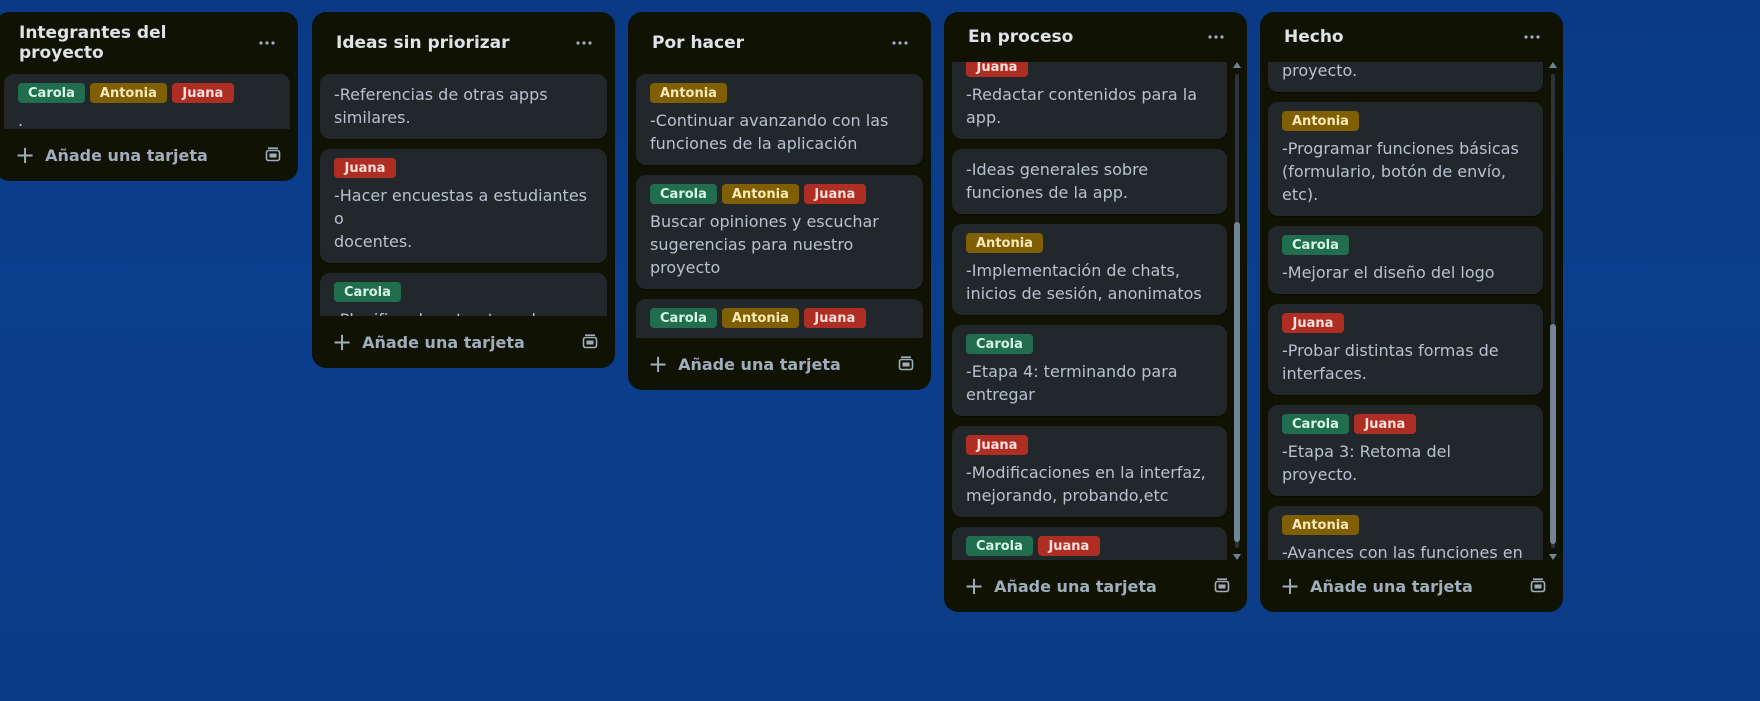 This screenshot has width=1760, height=701. What do you see at coordinates (21, 120) in the screenshot?
I see `card-title: .` at bounding box center [21, 120].